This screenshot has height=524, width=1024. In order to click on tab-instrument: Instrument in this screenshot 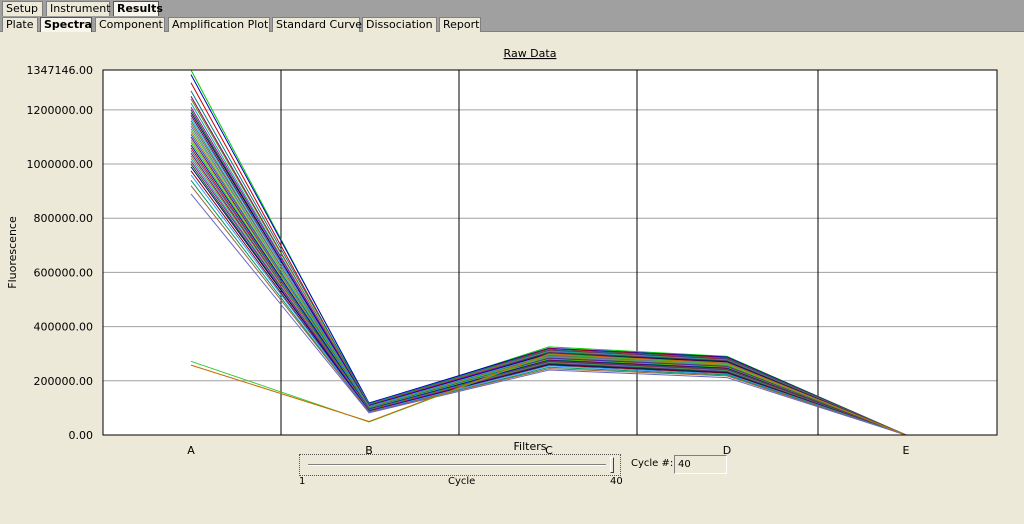, I will do `click(78, 8)`.